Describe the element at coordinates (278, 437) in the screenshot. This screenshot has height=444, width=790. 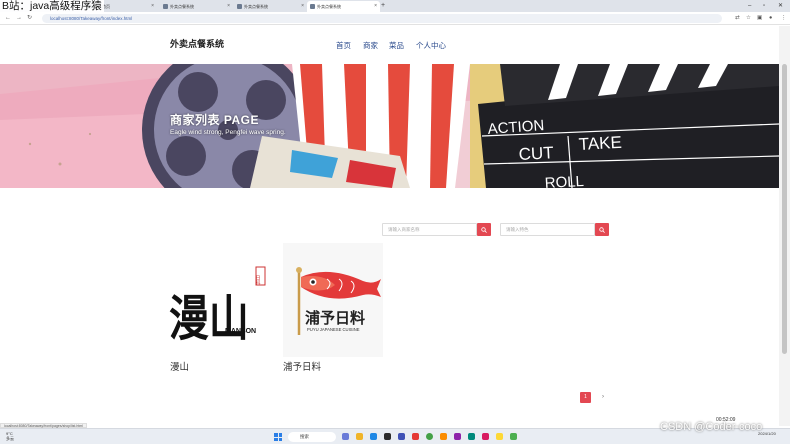
I see `windows-start-icon` at that location.